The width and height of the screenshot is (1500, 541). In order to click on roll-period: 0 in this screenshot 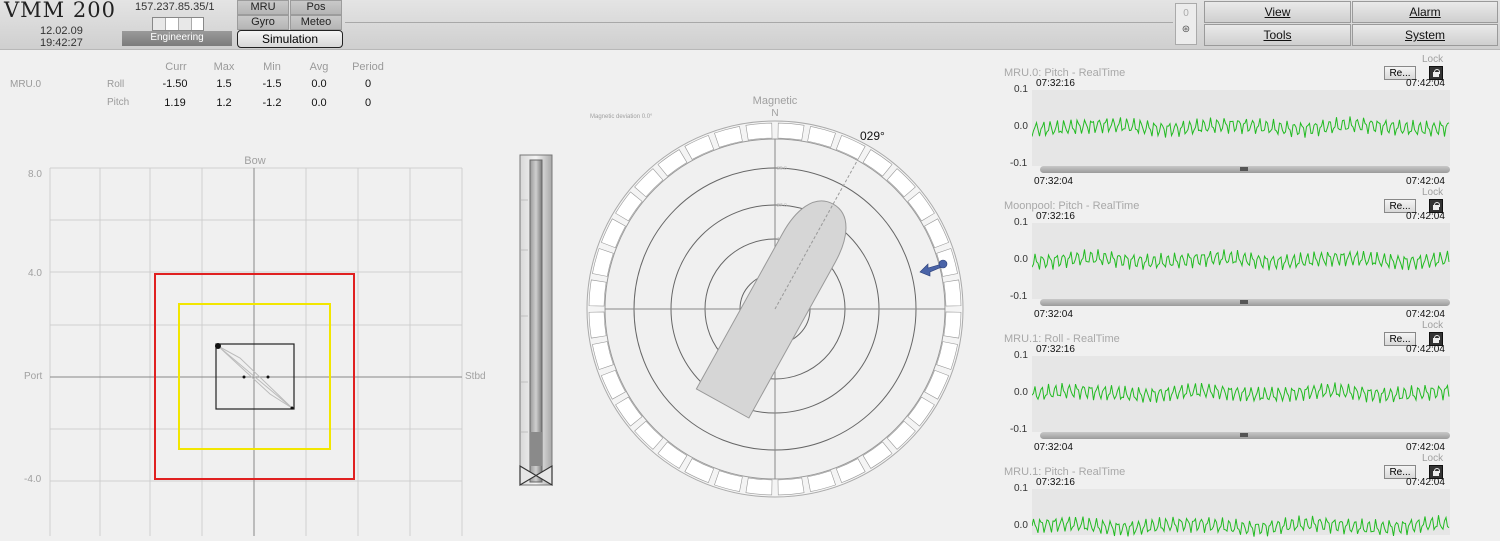, I will do `click(368, 84)`.